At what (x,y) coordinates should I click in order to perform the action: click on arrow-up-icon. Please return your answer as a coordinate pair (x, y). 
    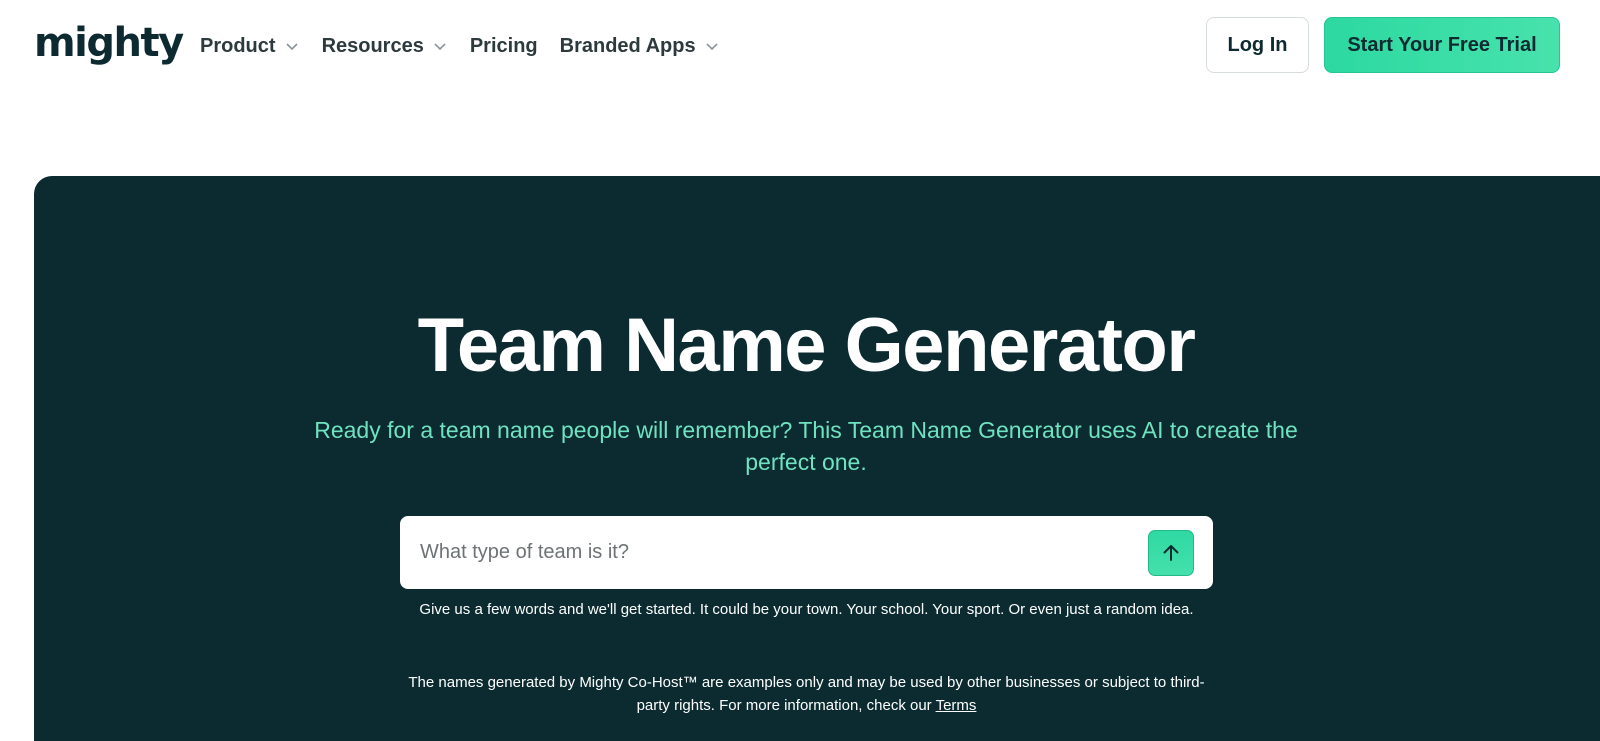
    Looking at the image, I should click on (1171, 553).